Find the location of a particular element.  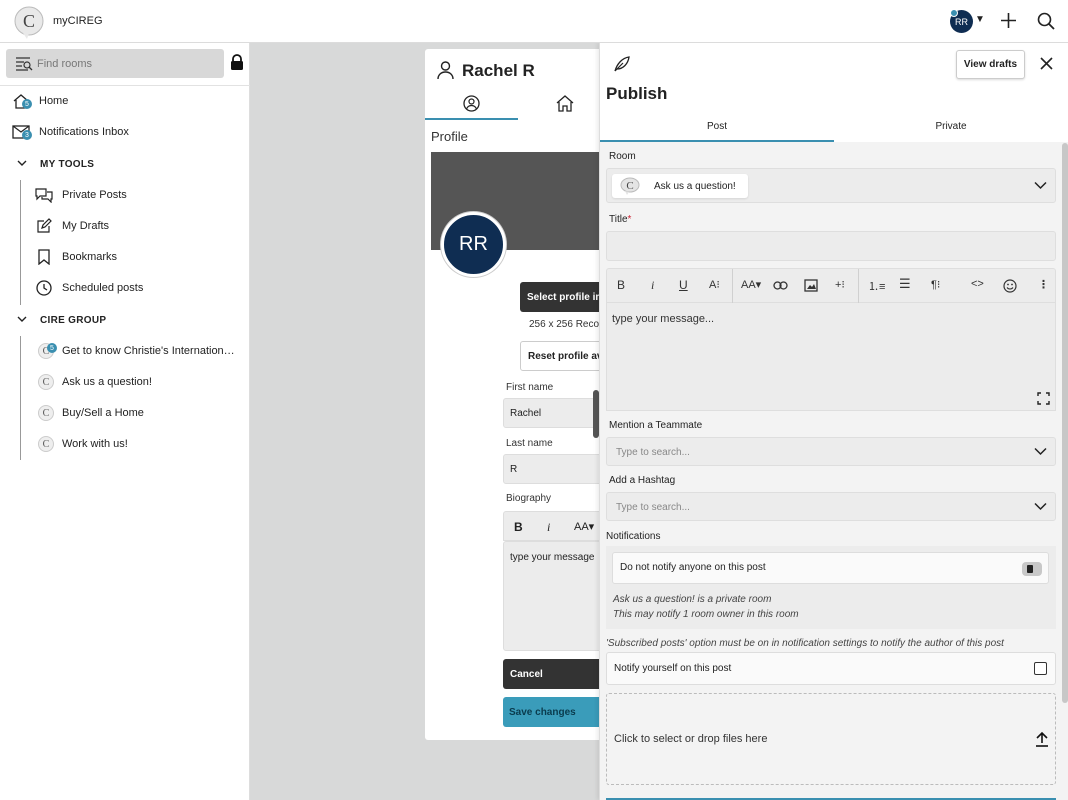

room-chip: C Ask us a question! is located at coordinates (680, 186).